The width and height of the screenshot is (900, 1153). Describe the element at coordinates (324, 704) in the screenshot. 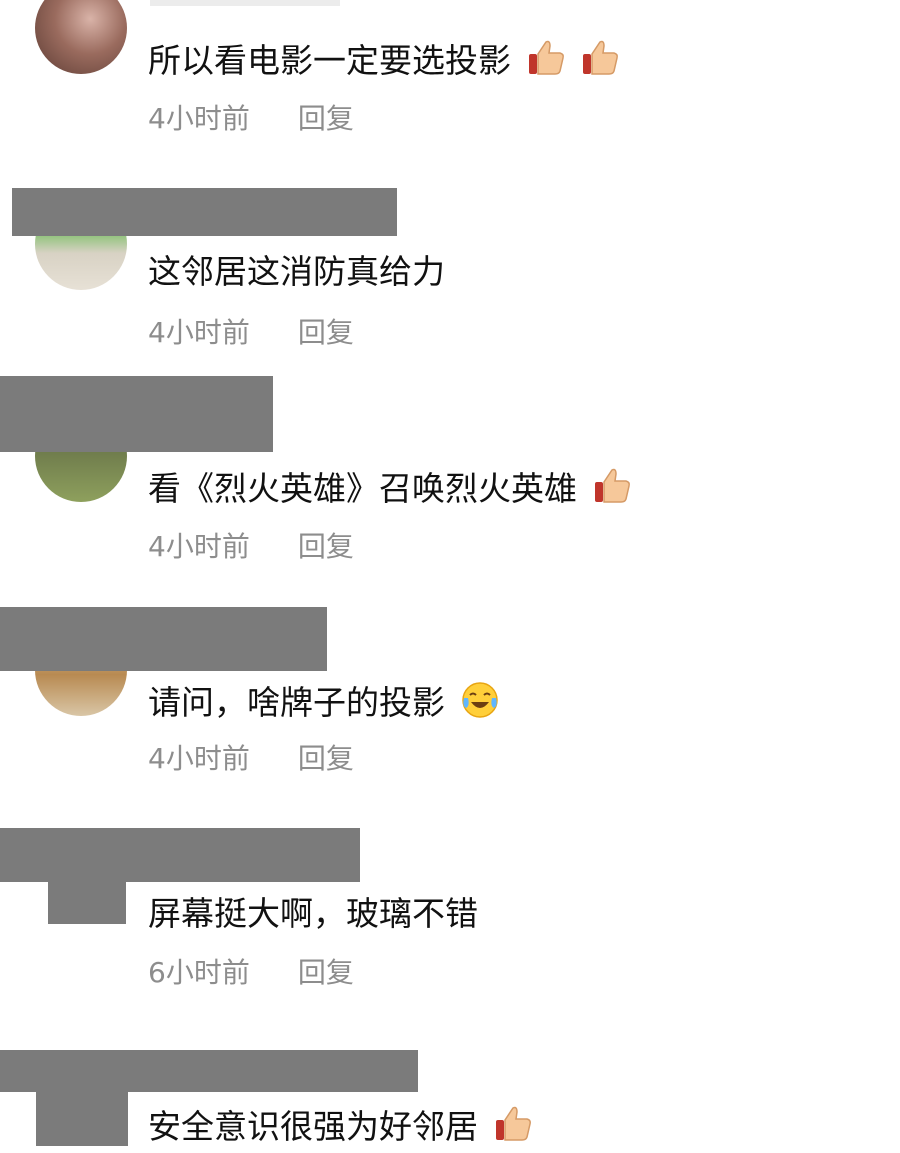

I see `comment-text: 请问，啥牌子的投影` at that location.